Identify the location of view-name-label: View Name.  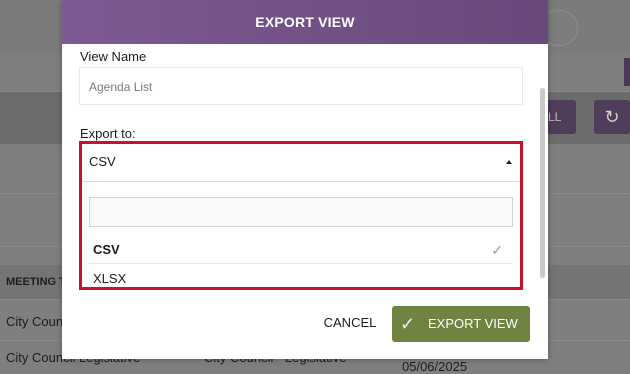
(113, 56).